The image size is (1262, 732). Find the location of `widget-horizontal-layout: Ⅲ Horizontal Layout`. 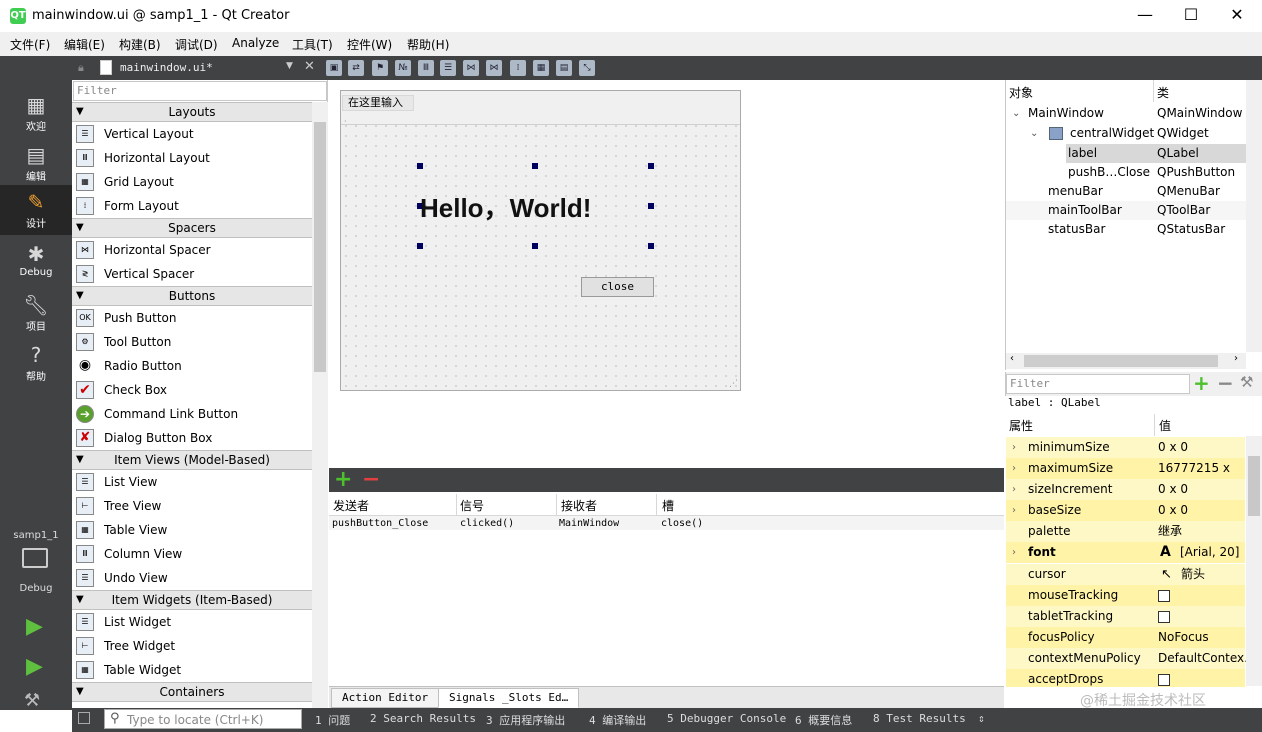

widget-horizontal-layout: Ⅲ Horizontal Layout is located at coordinates (192, 158).